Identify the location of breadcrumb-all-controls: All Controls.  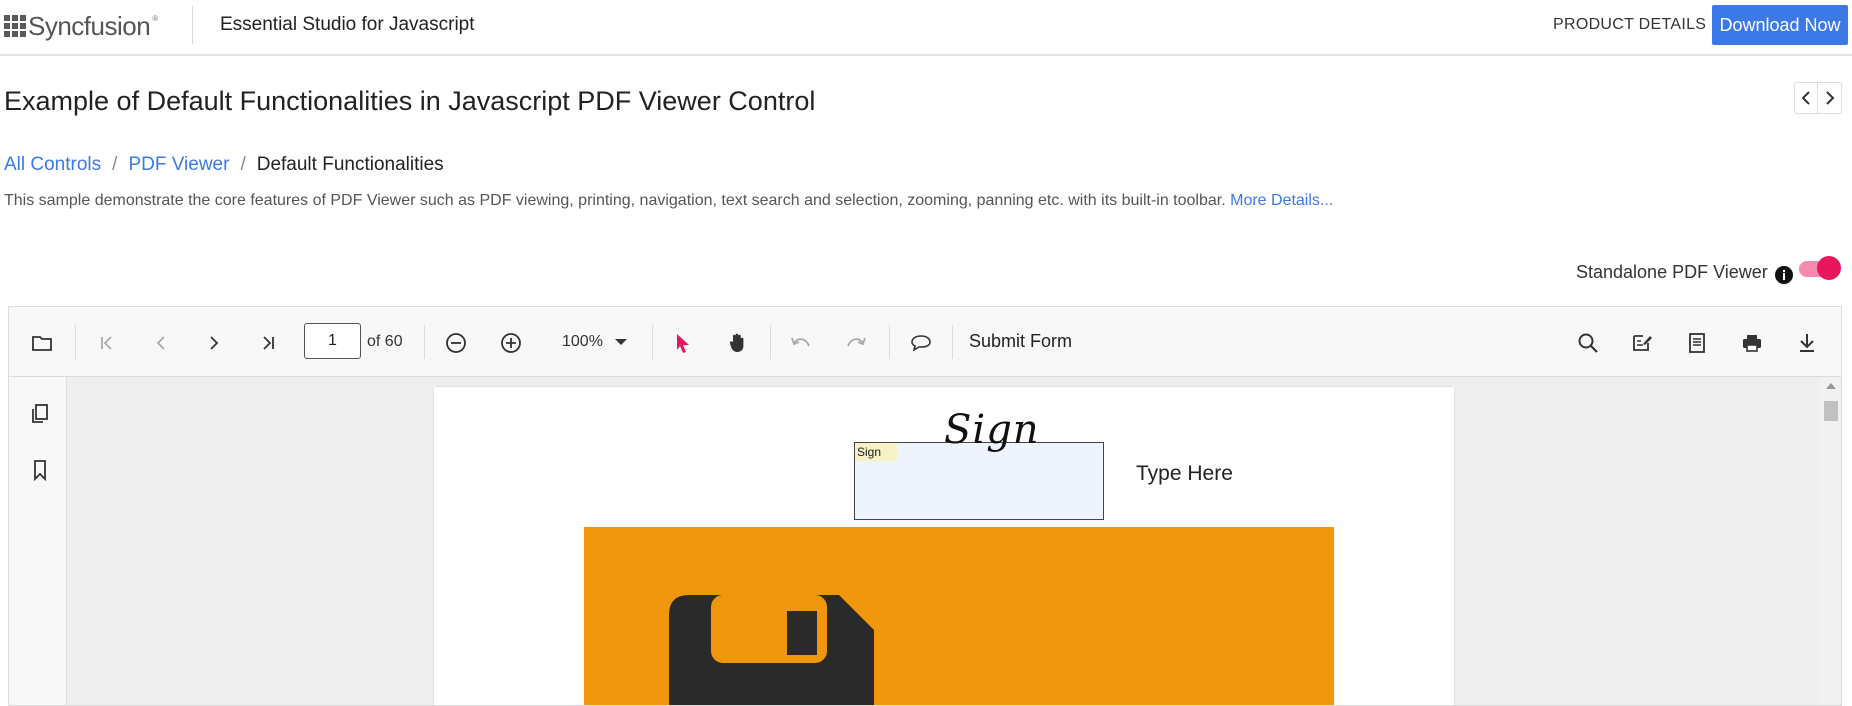
(52, 165).